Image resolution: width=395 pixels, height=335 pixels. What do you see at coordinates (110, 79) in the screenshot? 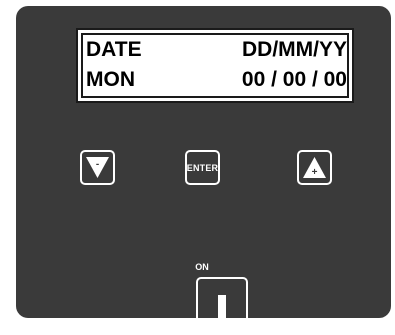
I see `lcd-row-2-label: MON` at bounding box center [110, 79].